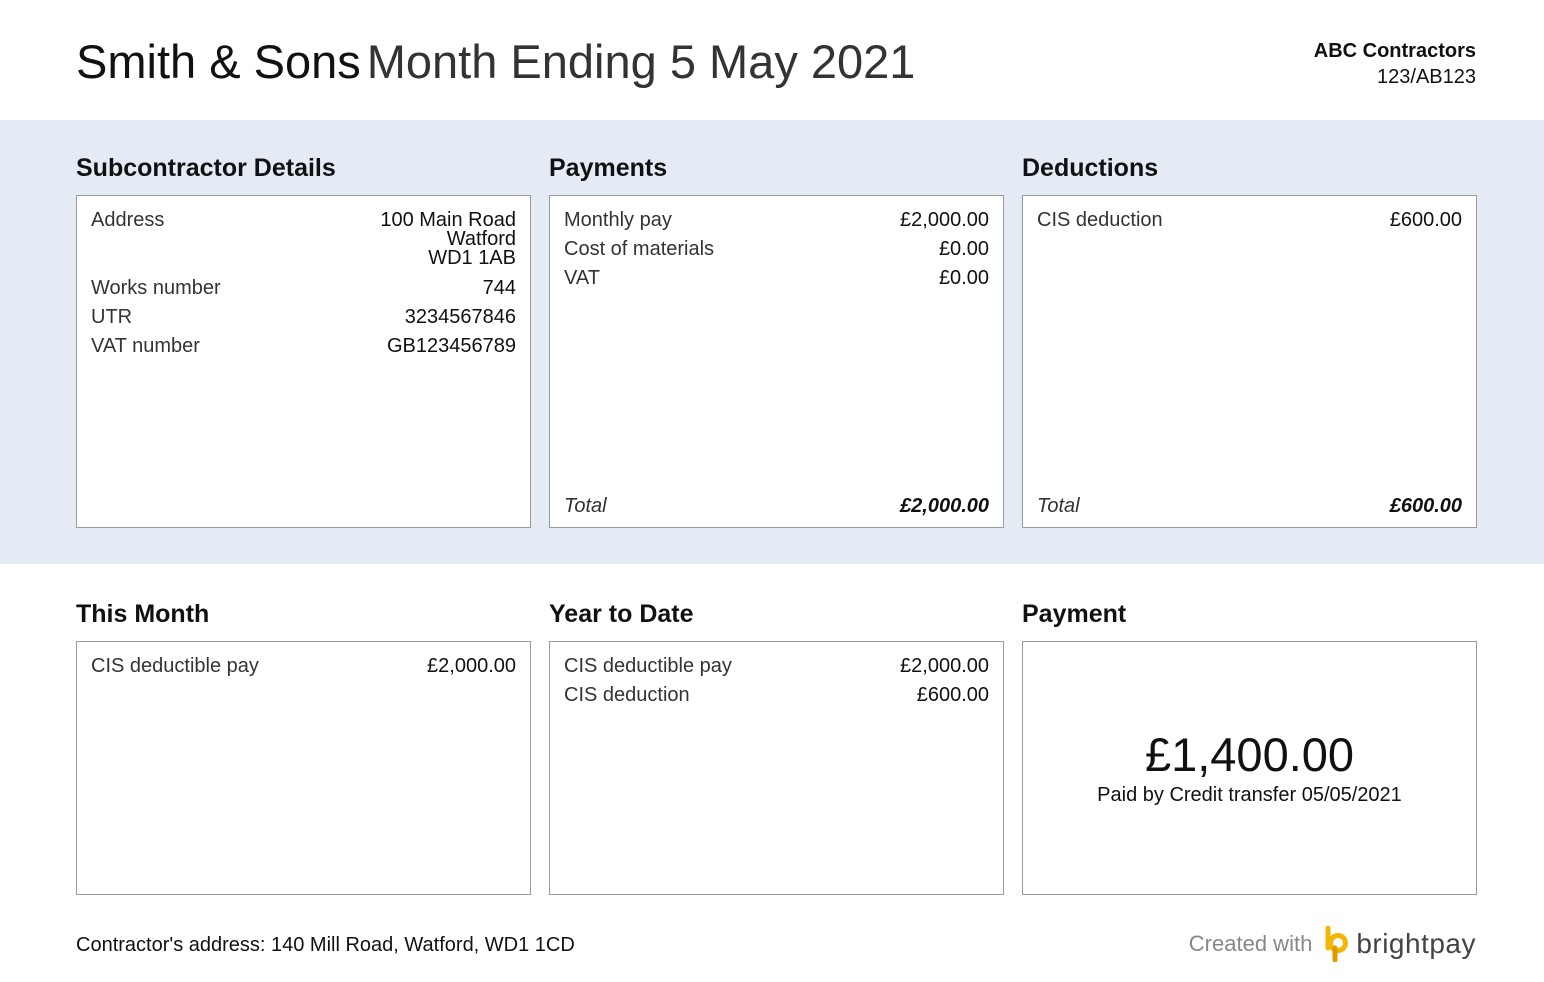 This screenshot has height=982, width=1544. What do you see at coordinates (460, 317) in the screenshot?
I see `utr-value: 3234567846` at bounding box center [460, 317].